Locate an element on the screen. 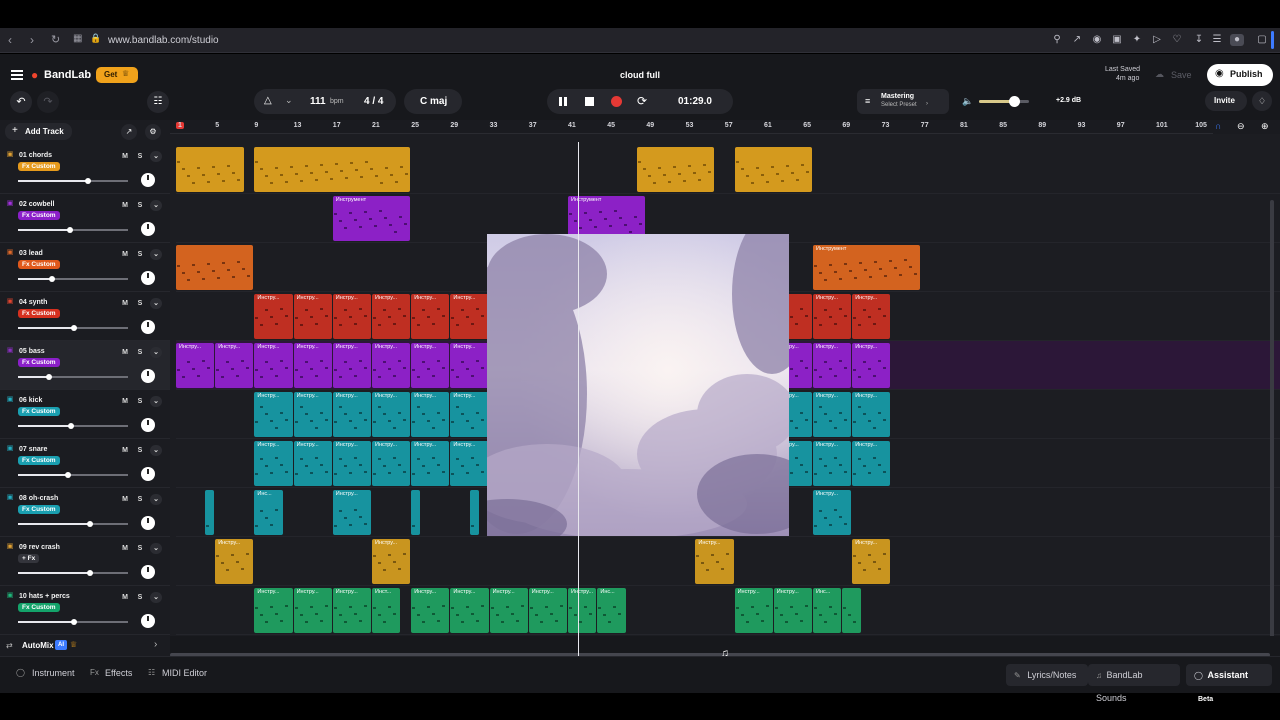  track-settings-button: ⚙ is located at coordinates (153, 132).